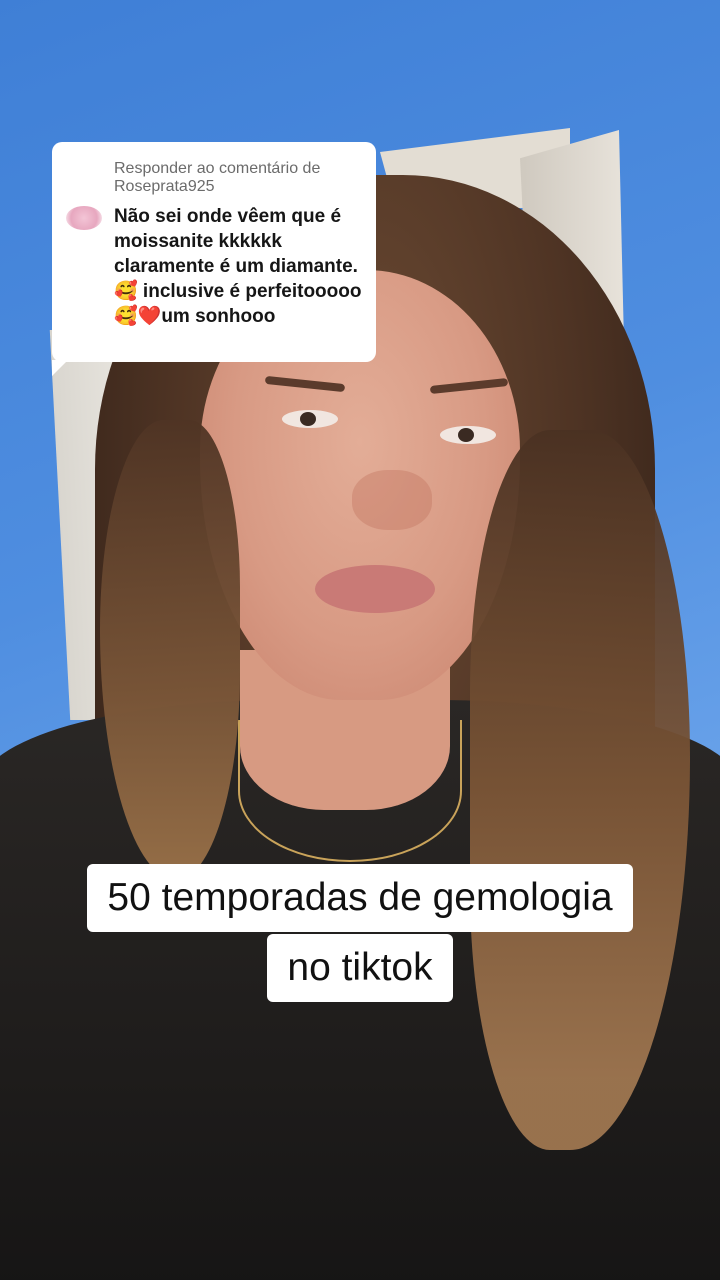 The height and width of the screenshot is (1280, 720). What do you see at coordinates (360, 968) in the screenshot?
I see `caption-line-2: no tiktok` at bounding box center [360, 968].